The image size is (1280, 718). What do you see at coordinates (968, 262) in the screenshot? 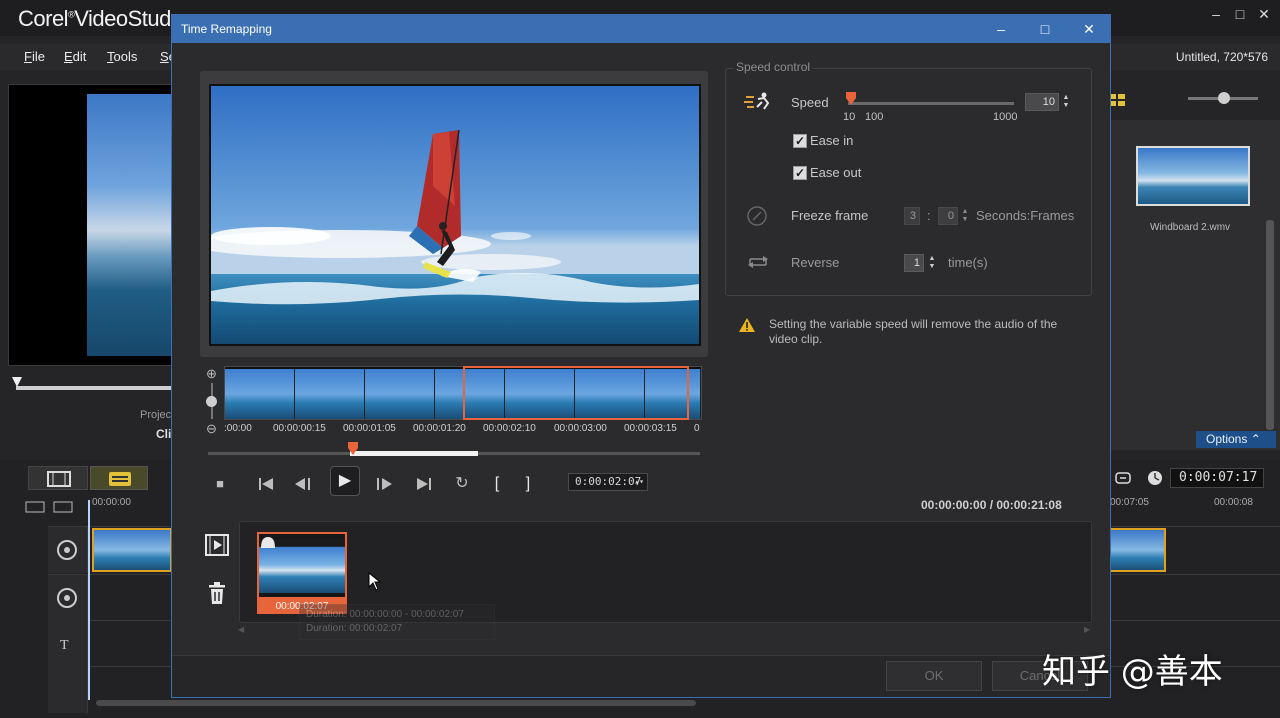
I see `reverse-unit-label: time(s)` at bounding box center [968, 262].